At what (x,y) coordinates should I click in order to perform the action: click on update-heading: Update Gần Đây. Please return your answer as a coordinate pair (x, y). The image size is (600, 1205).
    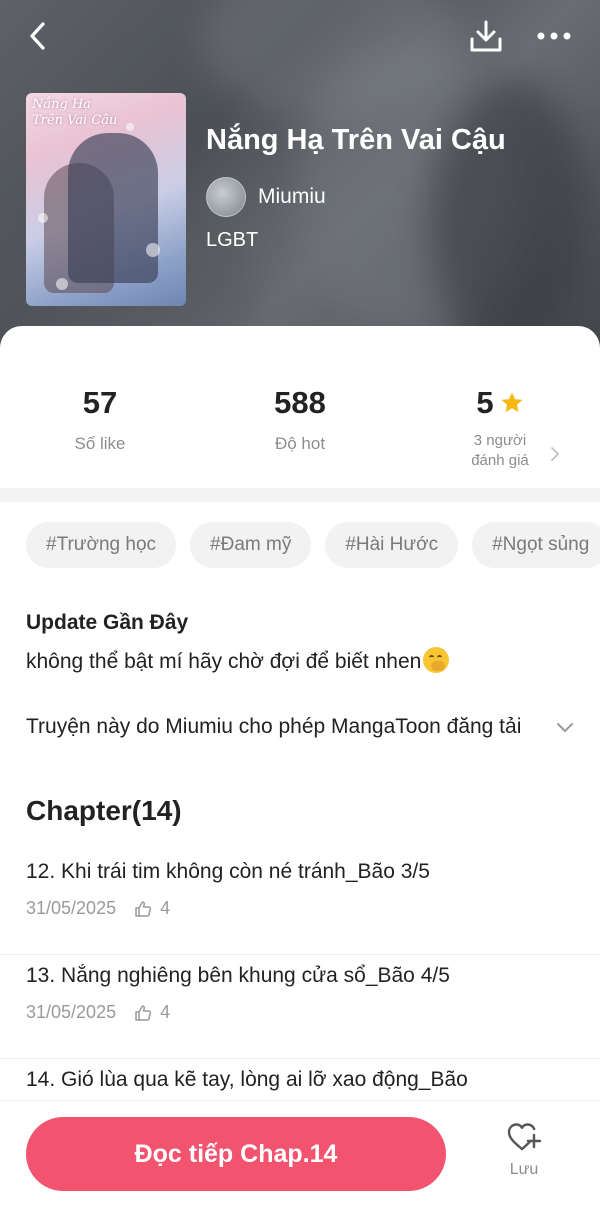
    Looking at the image, I should click on (107, 622).